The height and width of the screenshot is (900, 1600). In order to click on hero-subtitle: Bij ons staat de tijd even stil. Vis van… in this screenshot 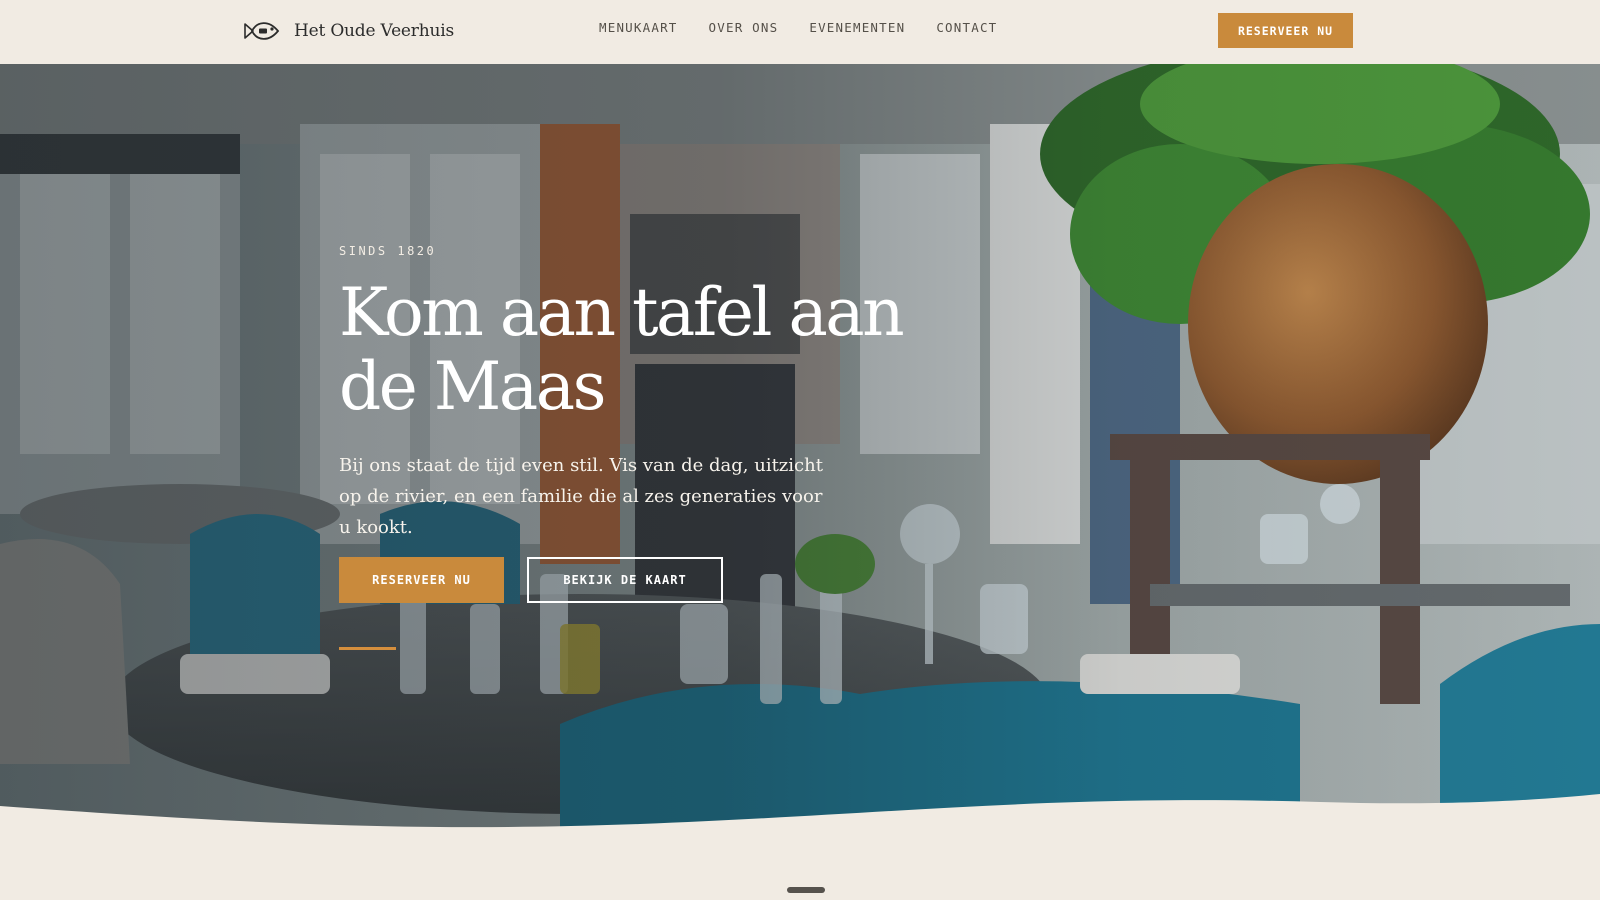, I will do `click(581, 496)`.